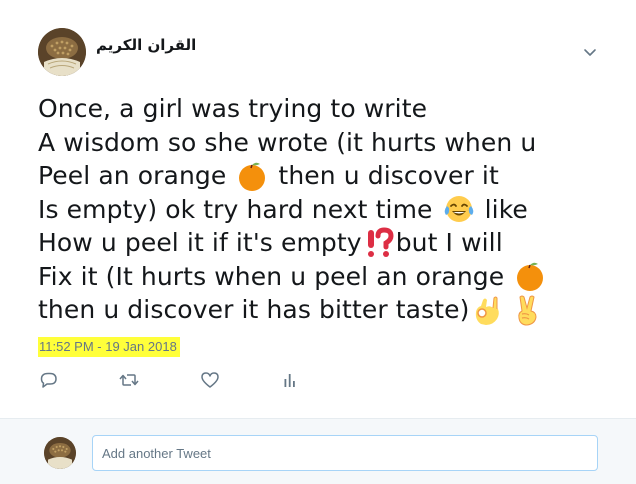 The image size is (636, 484). Describe the element at coordinates (384, 175) in the screenshot. I see `tweet-line-text: then u discover it` at that location.